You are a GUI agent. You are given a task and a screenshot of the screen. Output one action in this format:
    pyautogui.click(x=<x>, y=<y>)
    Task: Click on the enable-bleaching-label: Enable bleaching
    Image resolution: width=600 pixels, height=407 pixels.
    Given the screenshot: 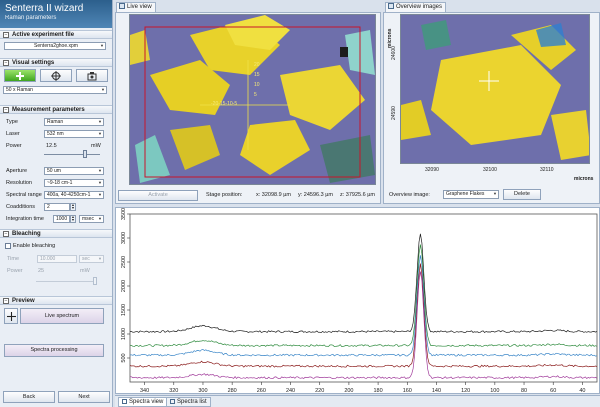 What is the action you would take?
    pyautogui.click(x=34, y=246)
    